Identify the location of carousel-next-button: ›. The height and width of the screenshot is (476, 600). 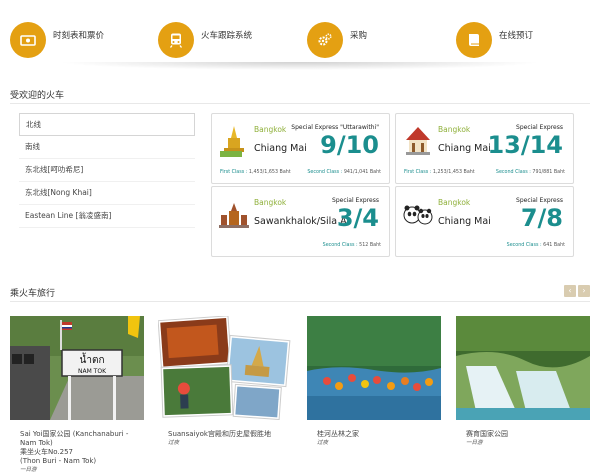
(584, 291).